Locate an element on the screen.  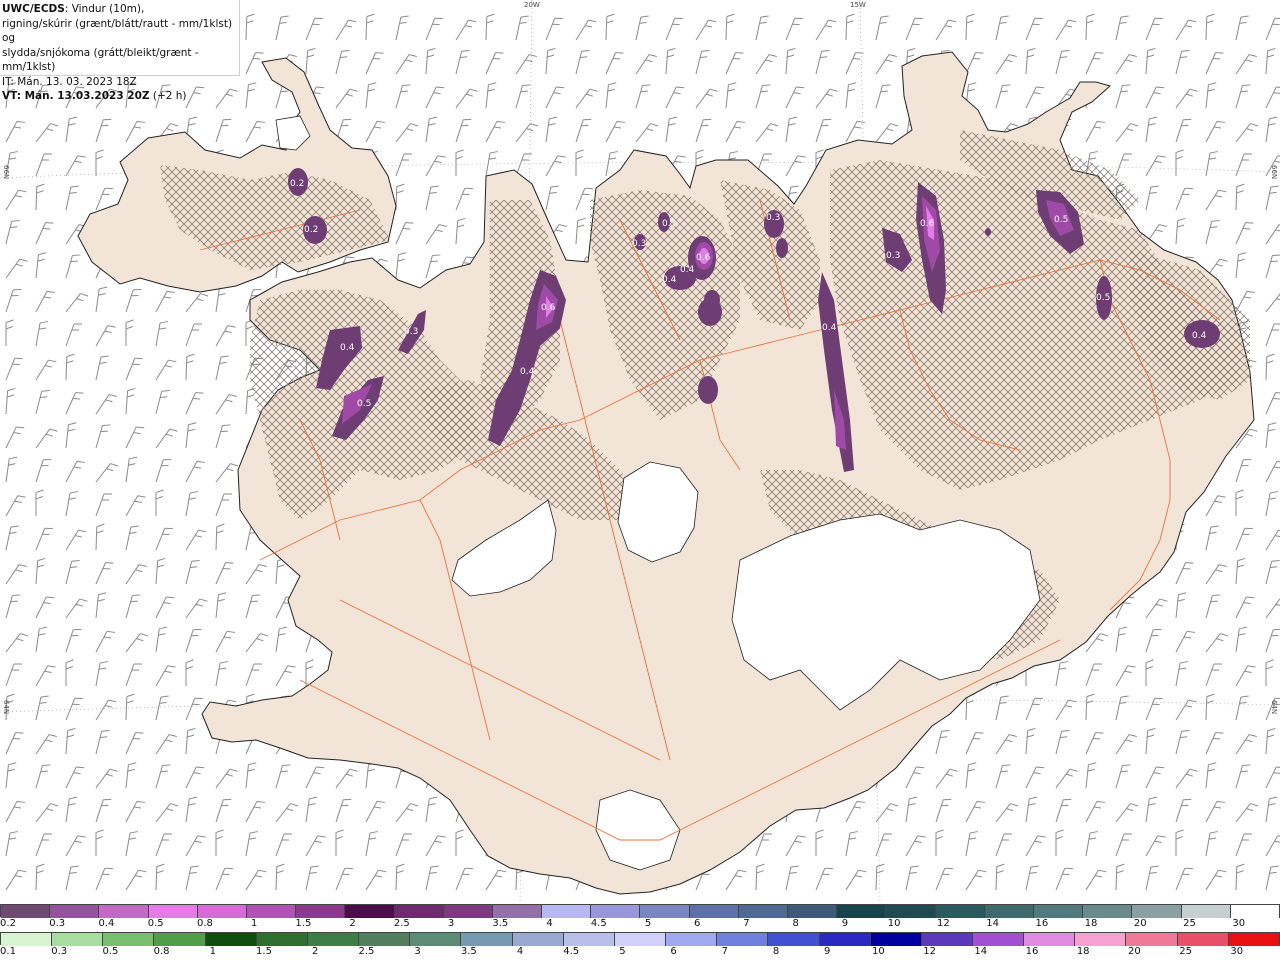
title-line-4: IT: Mán. 13. 03. 2023 18Z is located at coordinates (69, 81).